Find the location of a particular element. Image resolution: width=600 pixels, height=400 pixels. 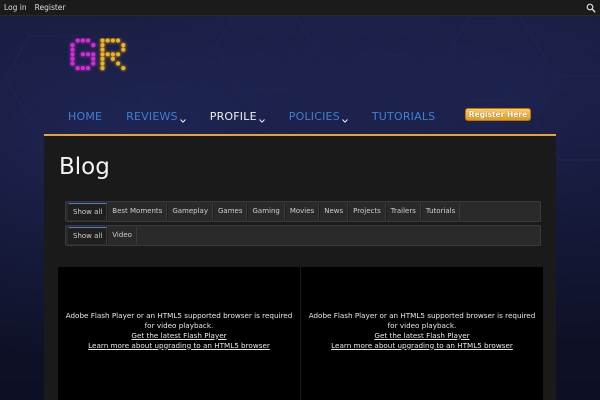

nav-item-label: REVIEWS is located at coordinates (152, 116).